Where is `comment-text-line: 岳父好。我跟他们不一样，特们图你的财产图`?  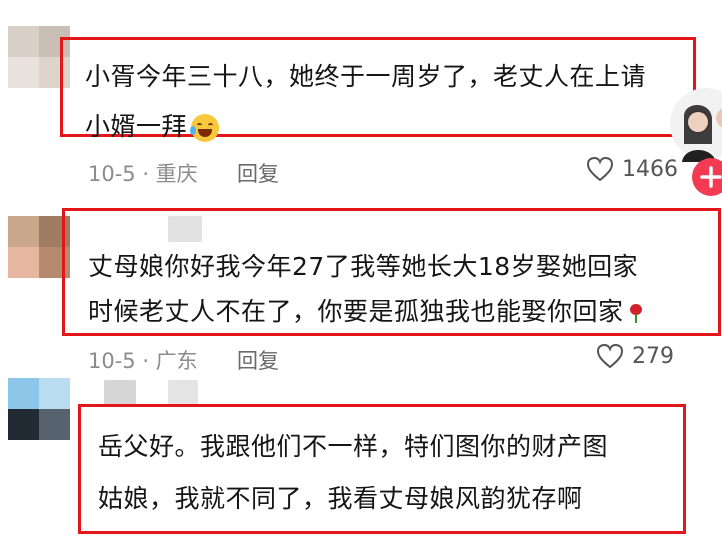 comment-text-line: 岳父好。我跟他们不一样，特们图你的财产图 is located at coordinates (353, 446).